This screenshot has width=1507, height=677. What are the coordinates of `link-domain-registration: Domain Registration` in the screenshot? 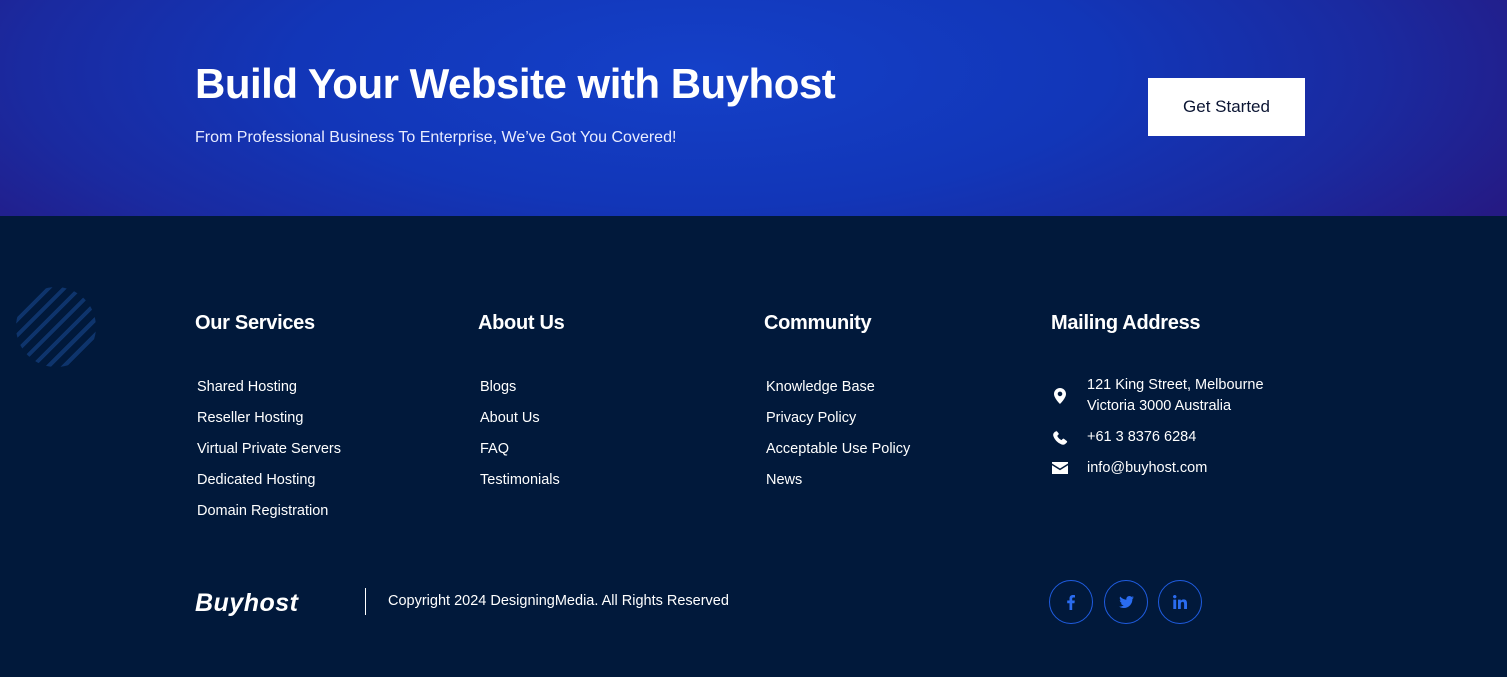 It's located at (262, 511).